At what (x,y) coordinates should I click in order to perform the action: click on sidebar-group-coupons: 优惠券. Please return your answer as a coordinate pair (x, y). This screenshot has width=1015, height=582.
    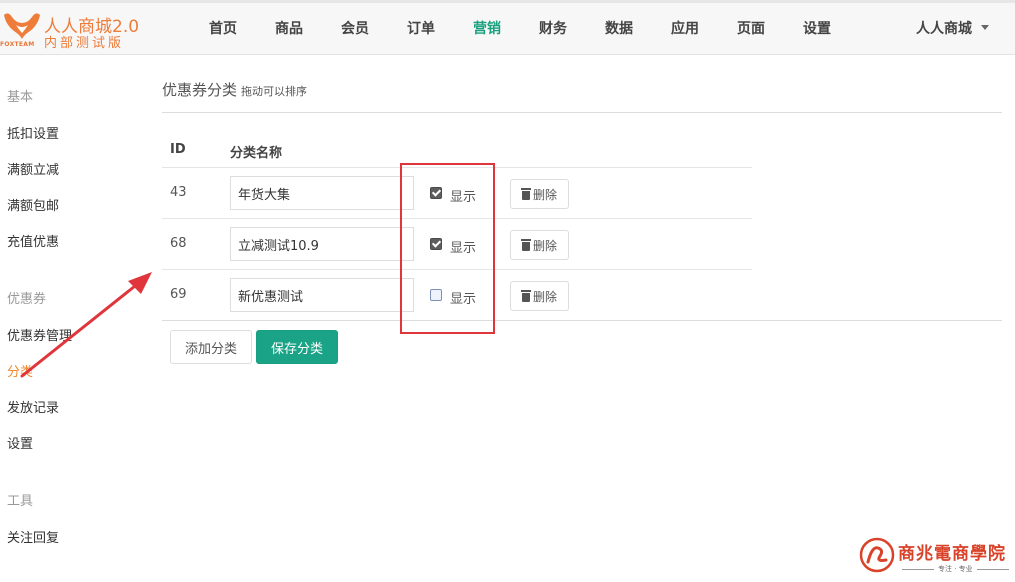
    Looking at the image, I should click on (27, 299).